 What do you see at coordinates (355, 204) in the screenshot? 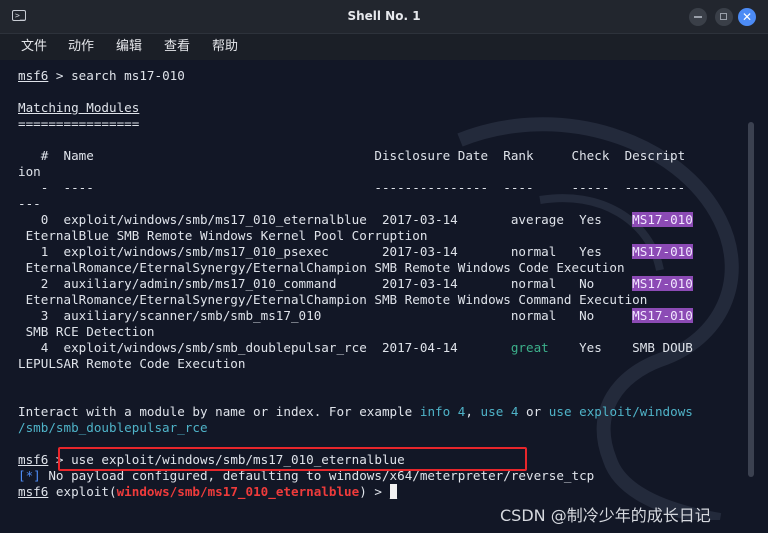
I see `terminal-line: ---` at bounding box center [355, 204].